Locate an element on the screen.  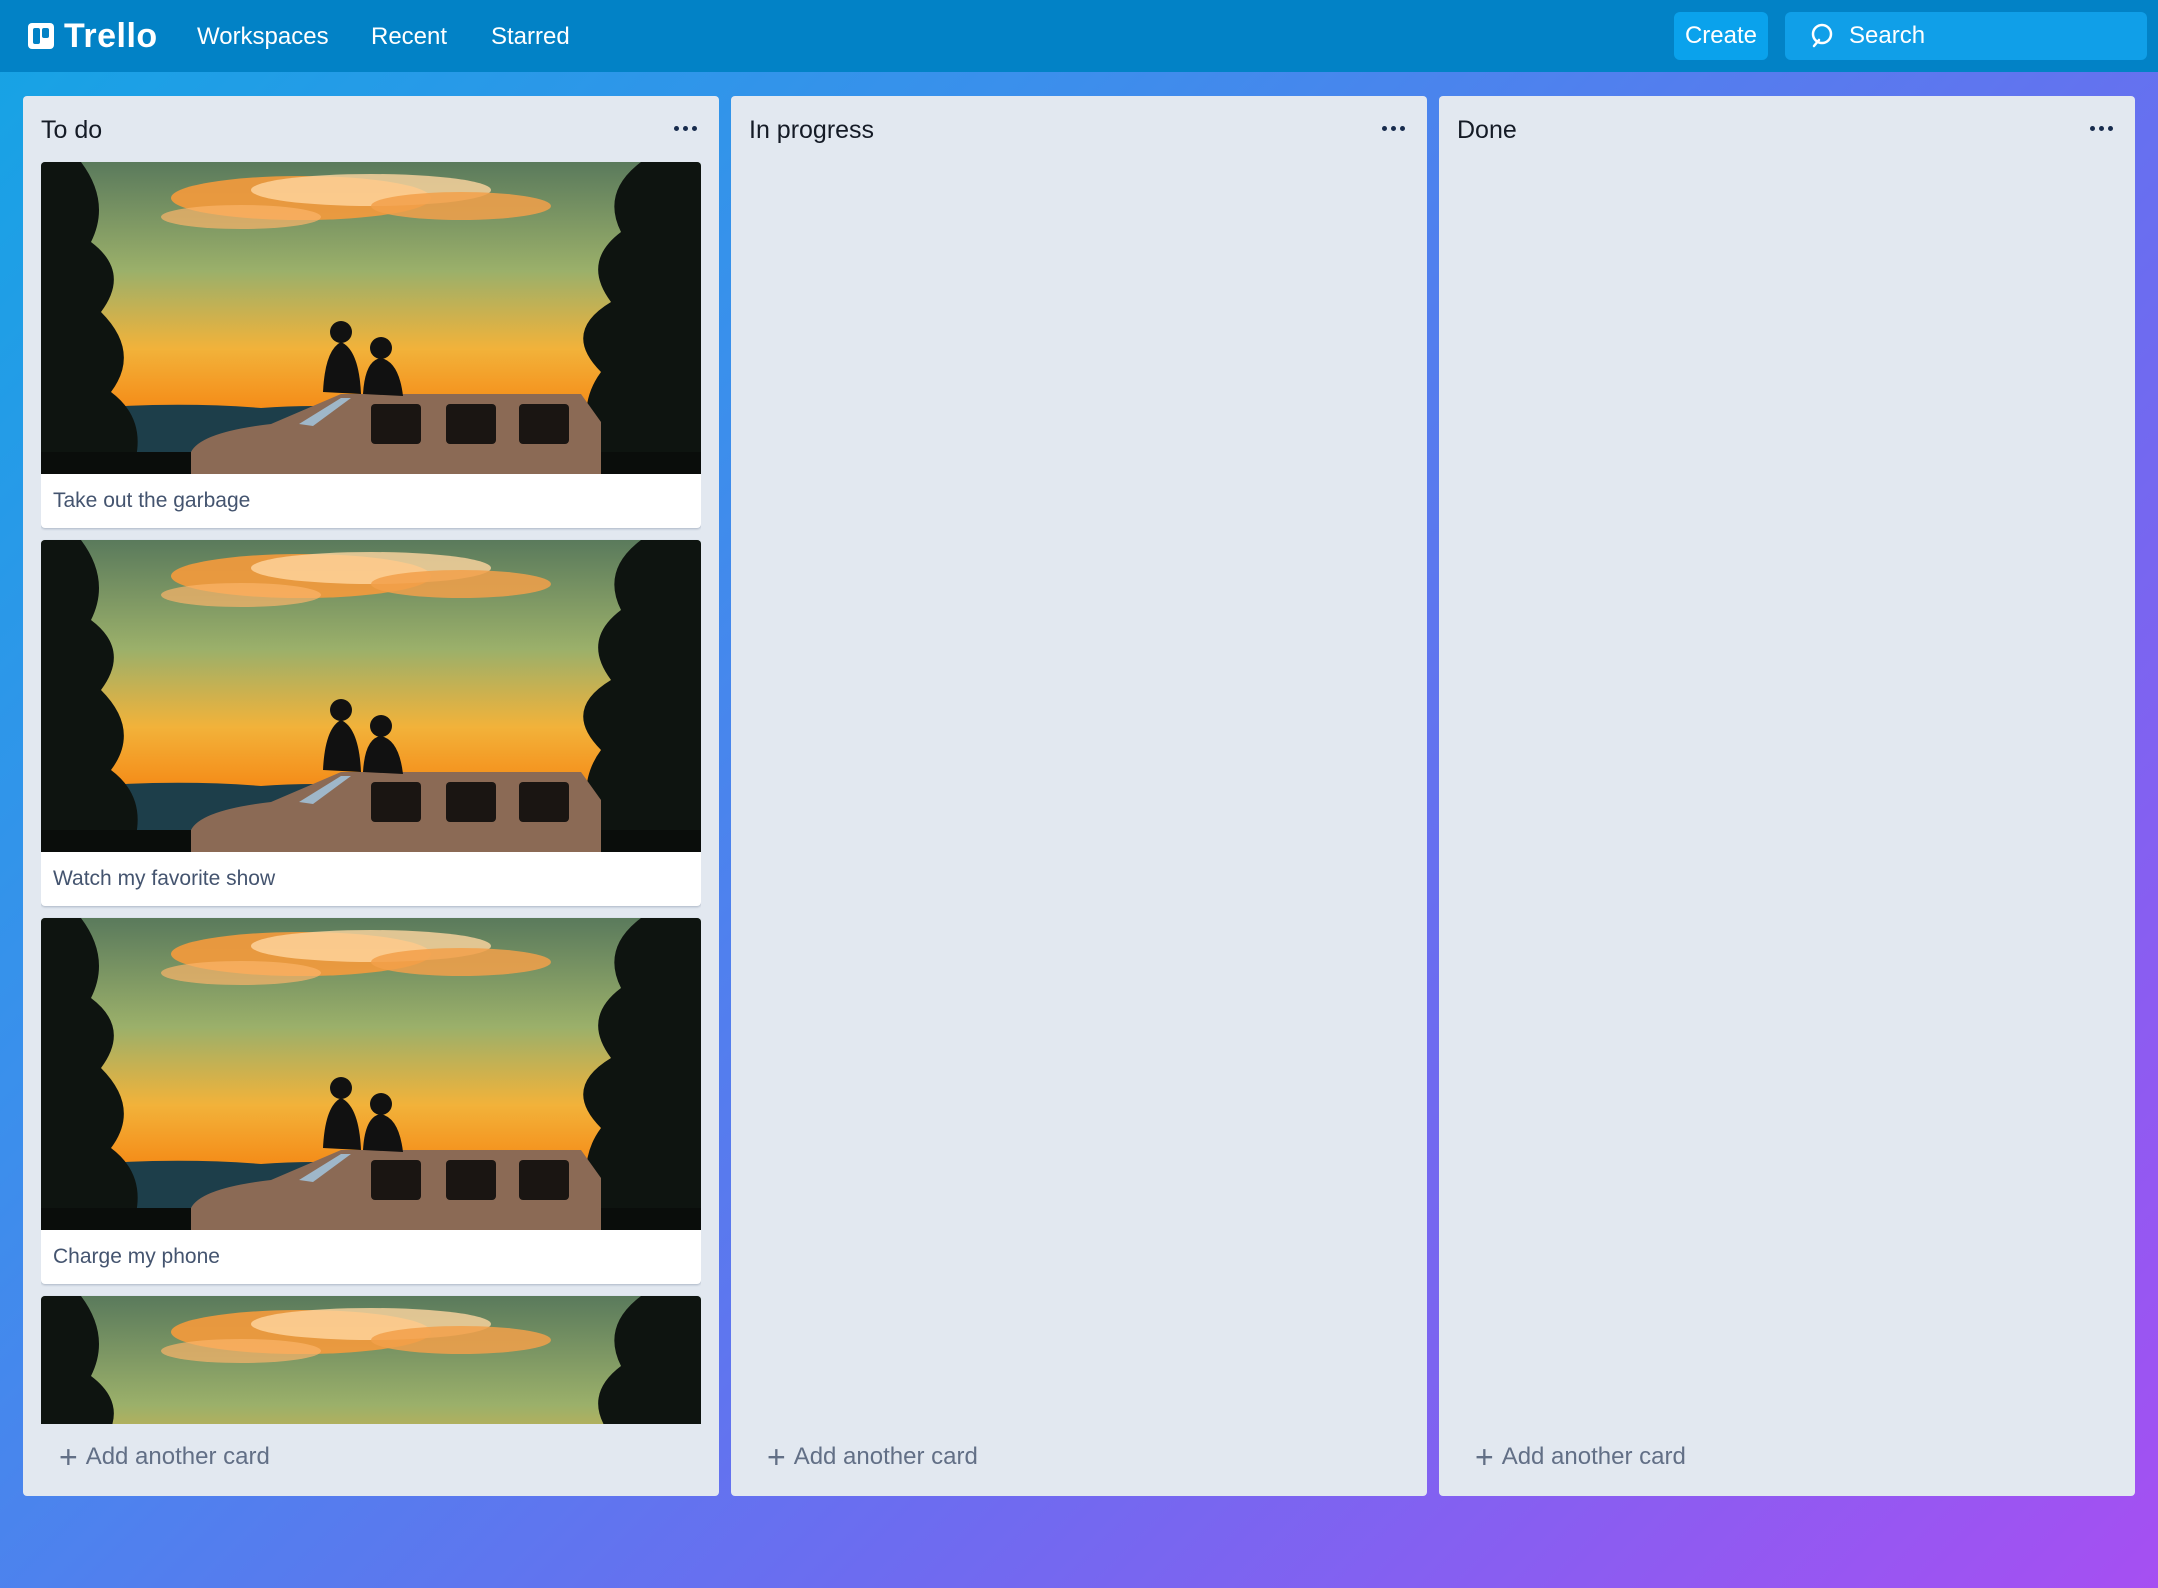
list-title: To do is located at coordinates (72, 130).